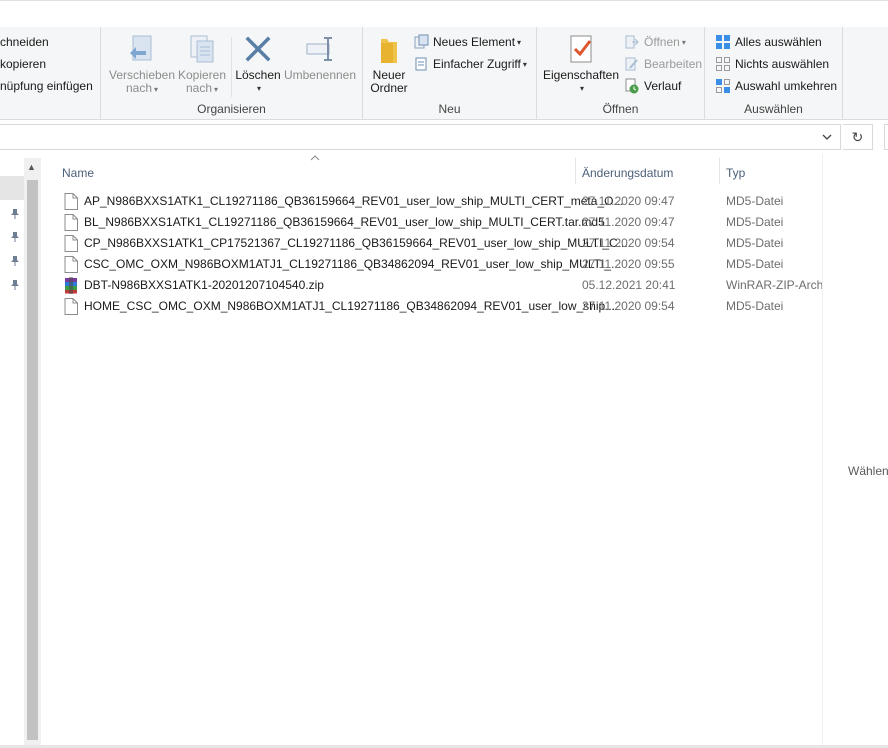 The image size is (888, 748). I want to click on column-date-label: Änderungsdatum, so click(628, 173).